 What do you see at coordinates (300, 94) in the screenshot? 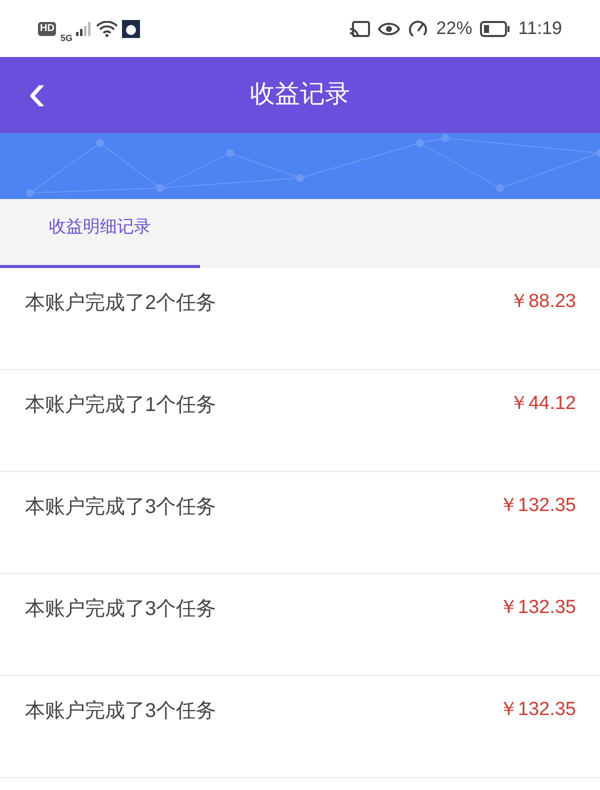
I see `page-title: 收益记录` at bounding box center [300, 94].